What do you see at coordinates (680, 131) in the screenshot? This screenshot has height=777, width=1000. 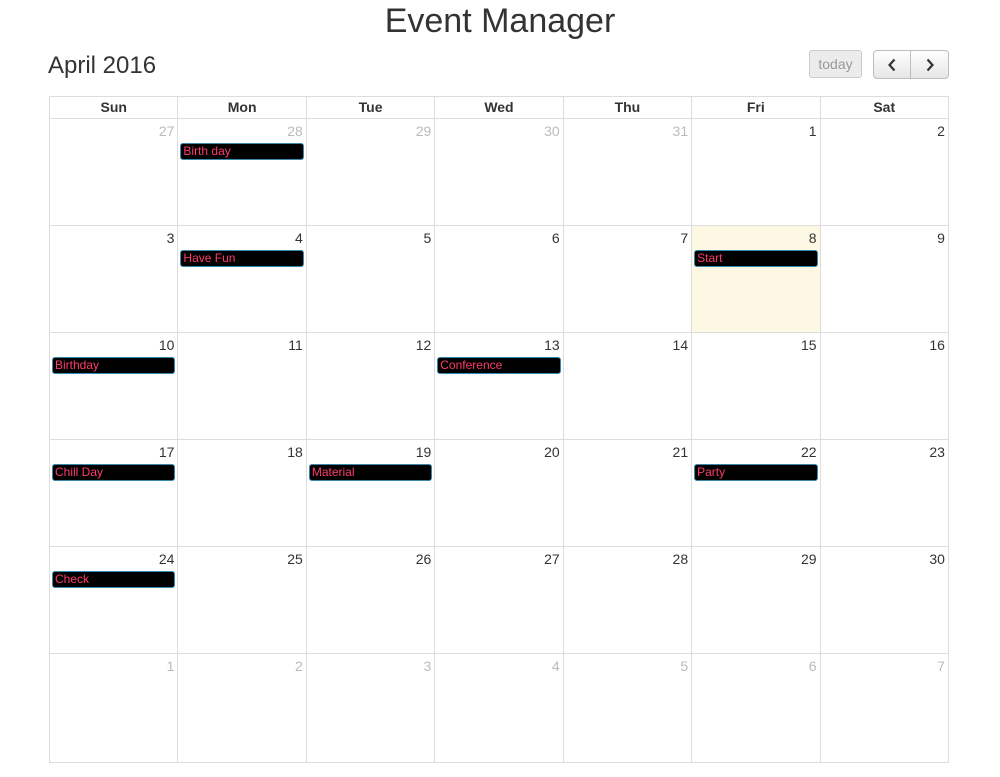 I see `day-number: 31` at bounding box center [680, 131].